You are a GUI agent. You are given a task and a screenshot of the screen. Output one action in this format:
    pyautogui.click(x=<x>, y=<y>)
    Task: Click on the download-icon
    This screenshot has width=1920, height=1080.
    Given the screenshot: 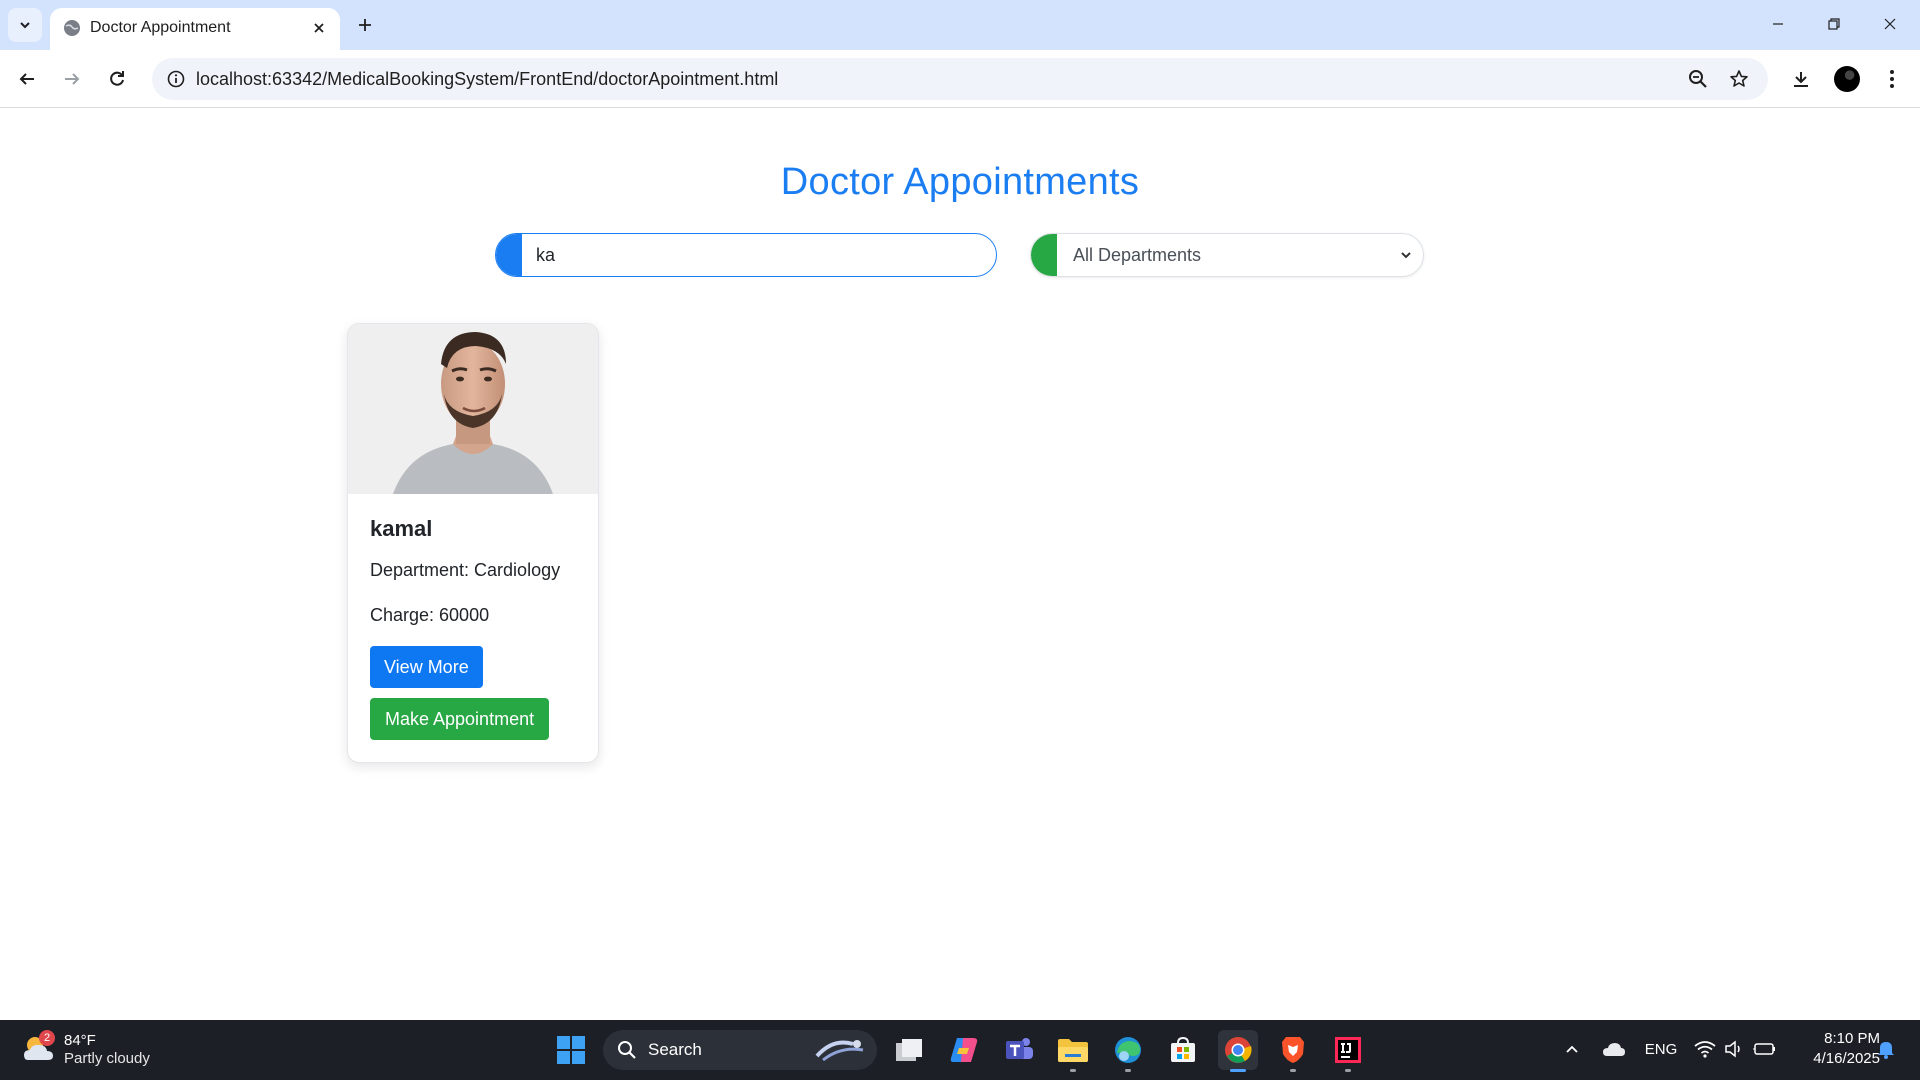 What is the action you would take?
    pyautogui.click(x=1801, y=79)
    